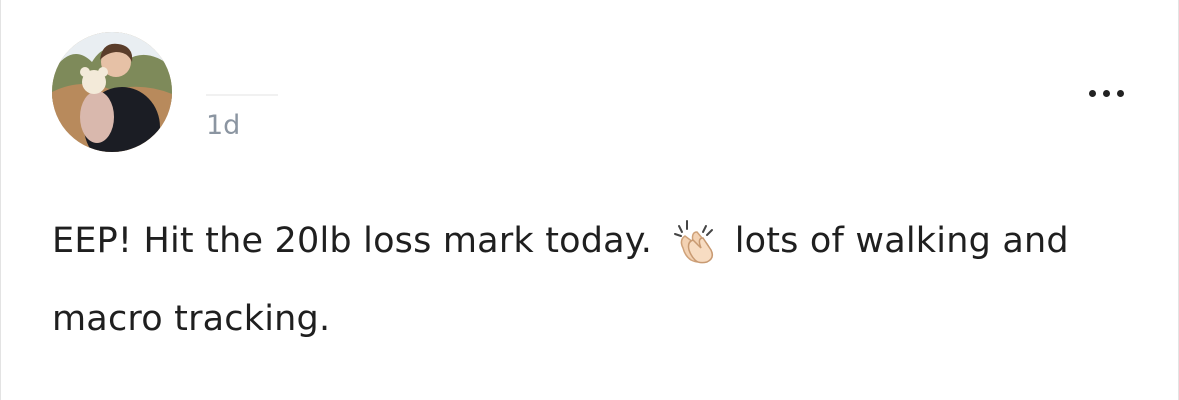  I want to click on avatar-photo, so click(112, 92).